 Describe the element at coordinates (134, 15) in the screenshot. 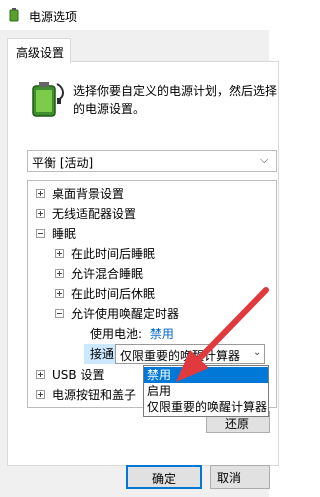

I see `title-bar: 电源选项` at that location.